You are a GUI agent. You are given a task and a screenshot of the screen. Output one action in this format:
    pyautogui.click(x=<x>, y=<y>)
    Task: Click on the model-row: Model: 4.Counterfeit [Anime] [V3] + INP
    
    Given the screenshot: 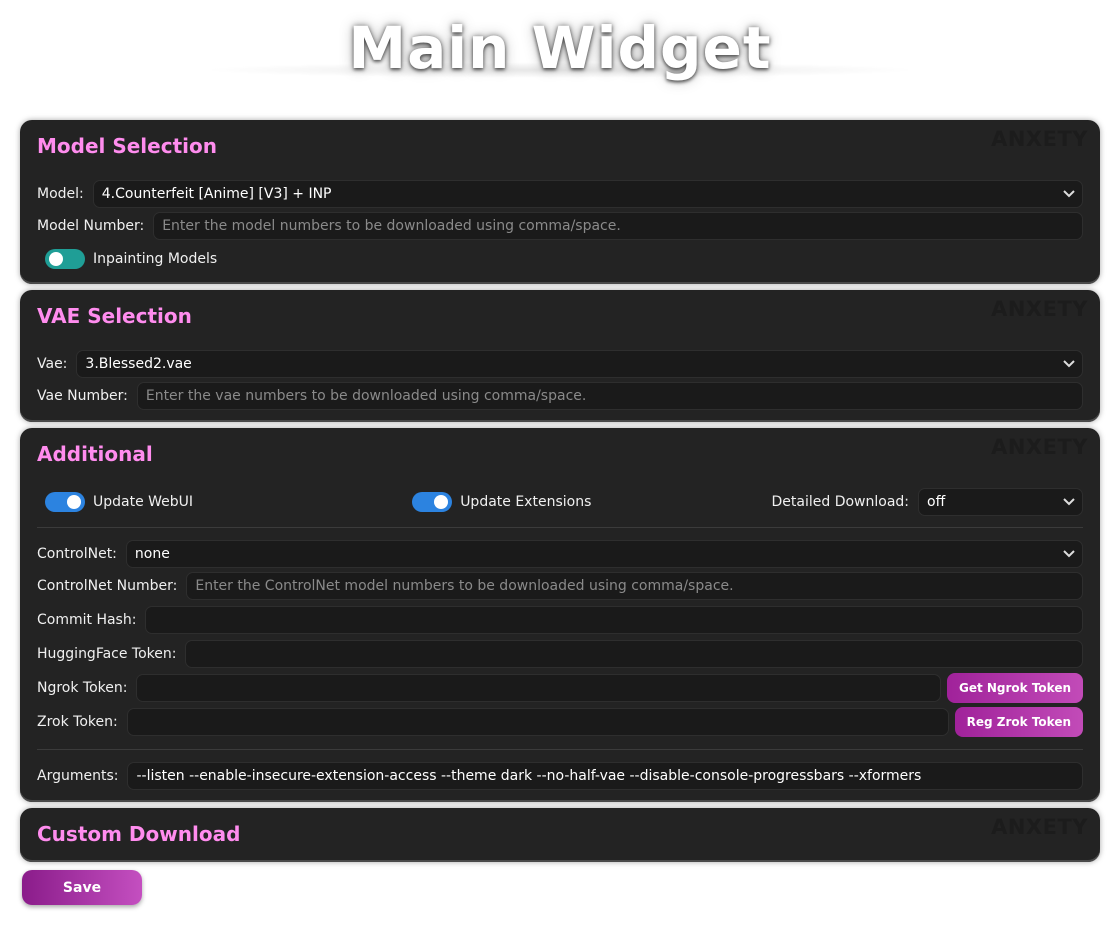 What is the action you would take?
    pyautogui.click(x=560, y=194)
    